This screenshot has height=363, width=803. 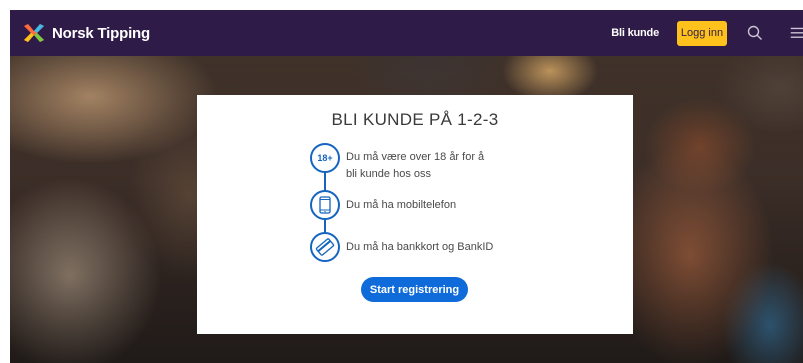 What do you see at coordinates (325, 158) in the screenshot?
I see `age-18-badge-icon: 18+` at bounding box center [325, 158].